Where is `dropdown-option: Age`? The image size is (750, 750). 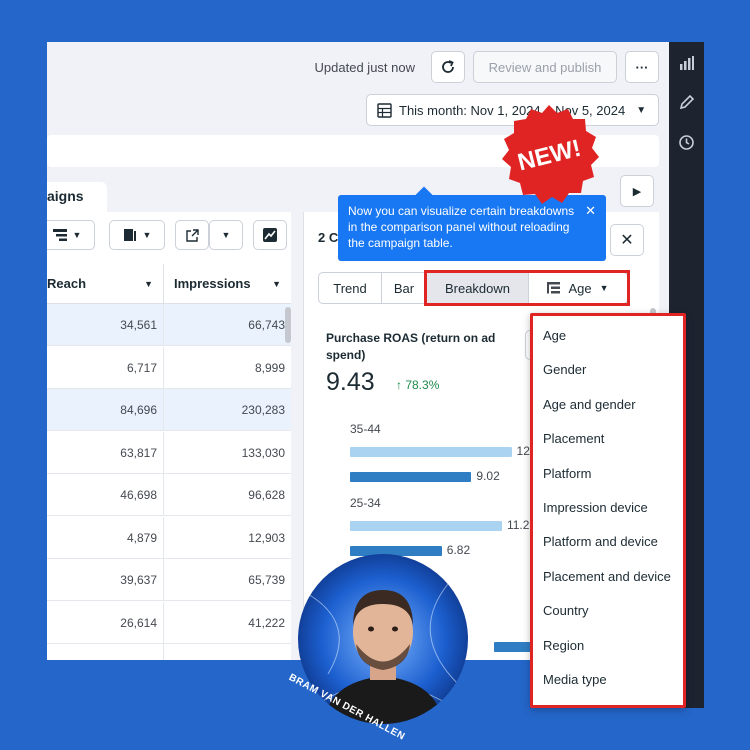 dropdown-option: Age is located at coordinates (554, 335).